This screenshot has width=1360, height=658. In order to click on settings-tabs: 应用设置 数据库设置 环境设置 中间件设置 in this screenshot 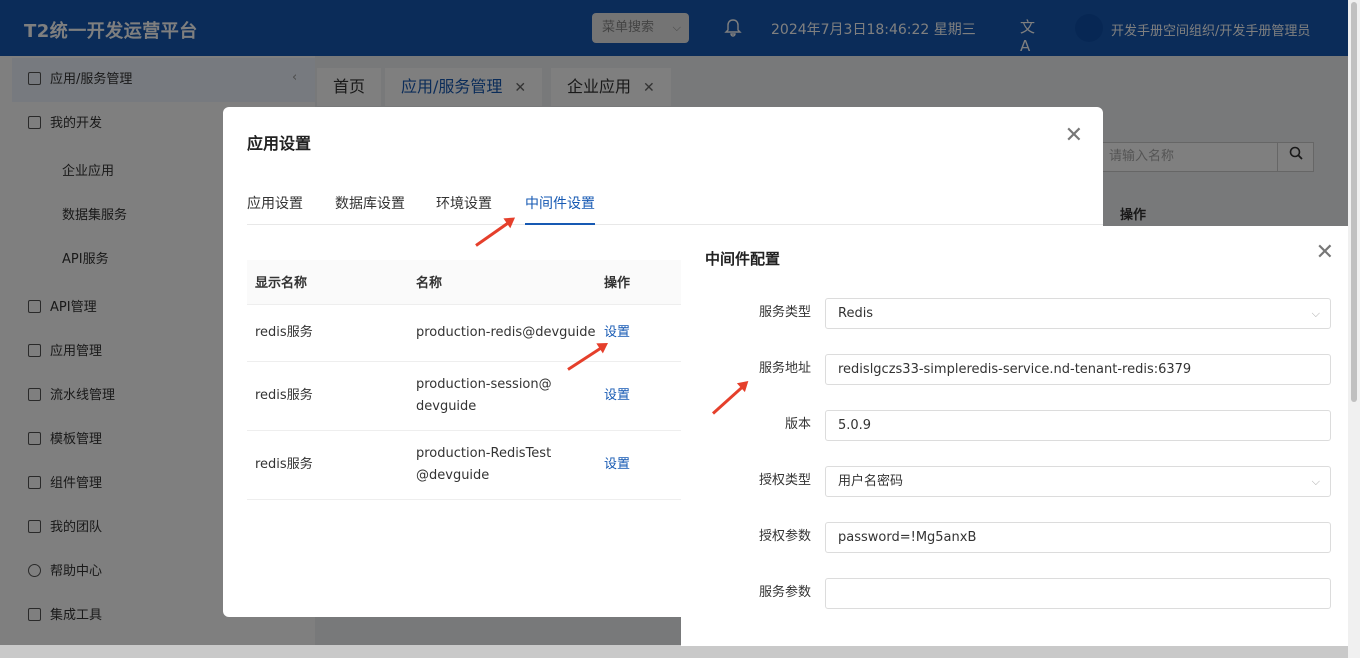, I will do `click(675, 205)`.